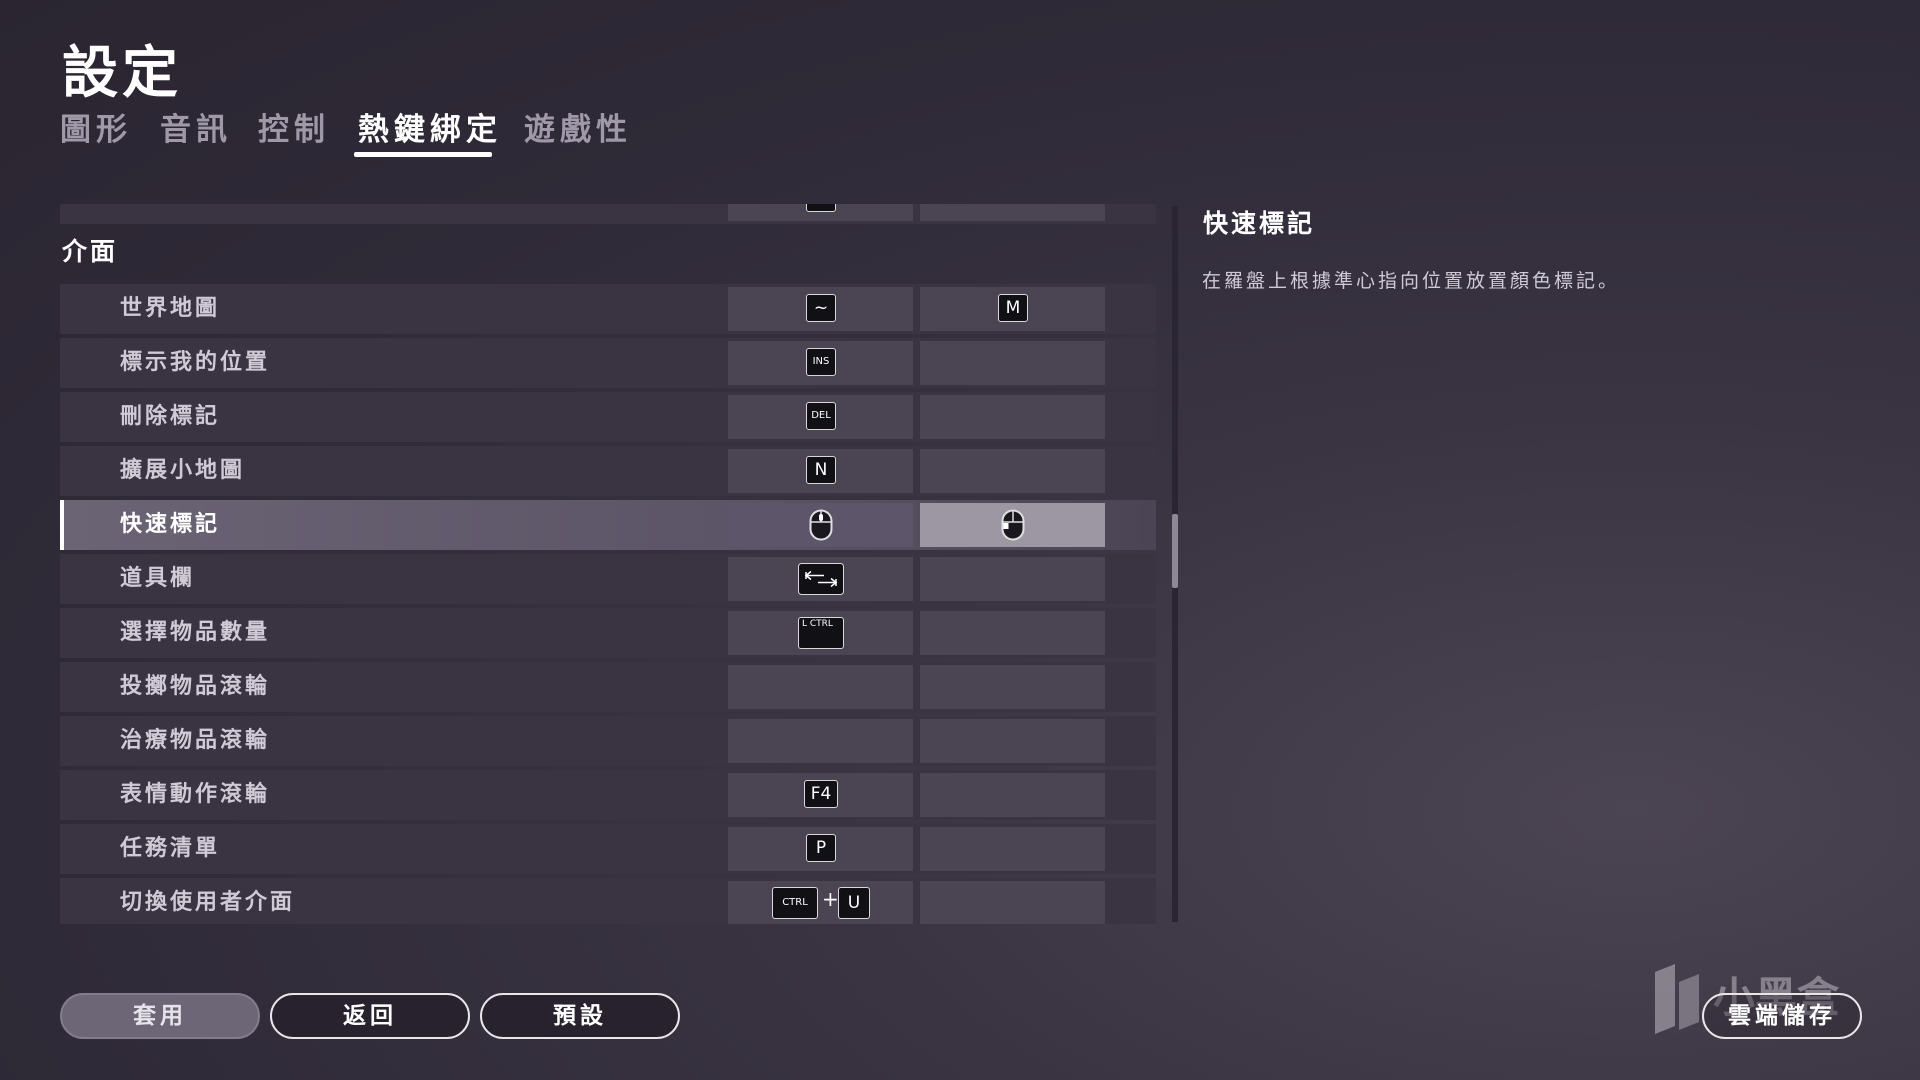  Describe the element at coordinates (170, 524) in the screenshot. I see `binding-label: 快速標記` at that location.